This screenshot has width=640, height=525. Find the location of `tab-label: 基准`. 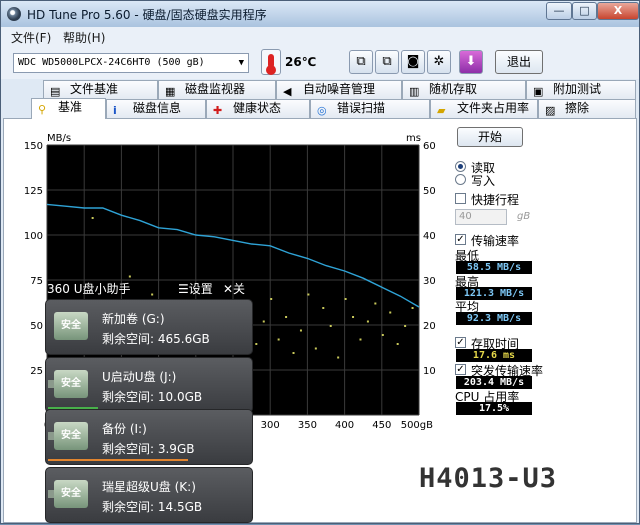

tab-label: 基准 is located at coordinates (70, 107).